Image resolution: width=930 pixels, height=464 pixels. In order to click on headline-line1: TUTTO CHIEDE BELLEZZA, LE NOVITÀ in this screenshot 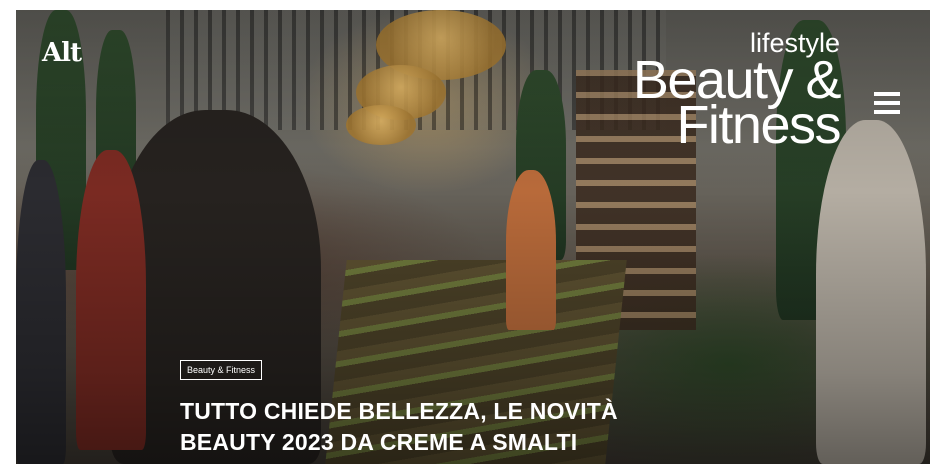, I will do `click(399, 411)`.